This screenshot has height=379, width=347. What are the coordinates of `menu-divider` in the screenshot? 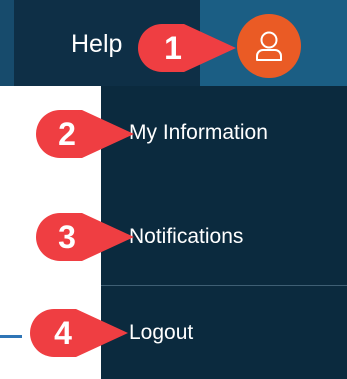 It's located at (224, 285).